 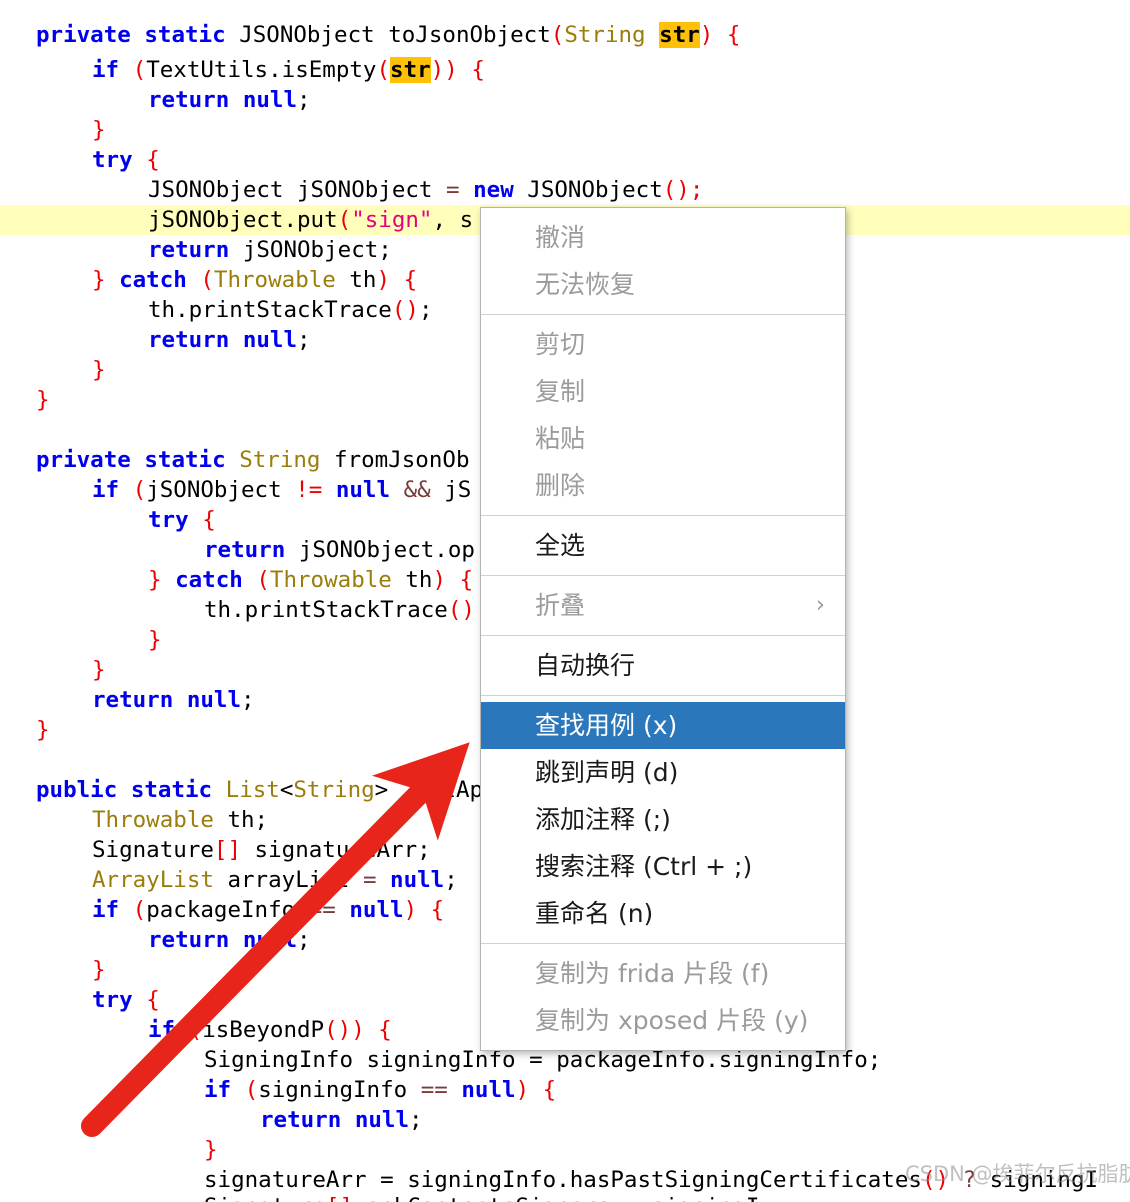 I want to click on menu-item-label: 折叠, so click(x=560, y=605).